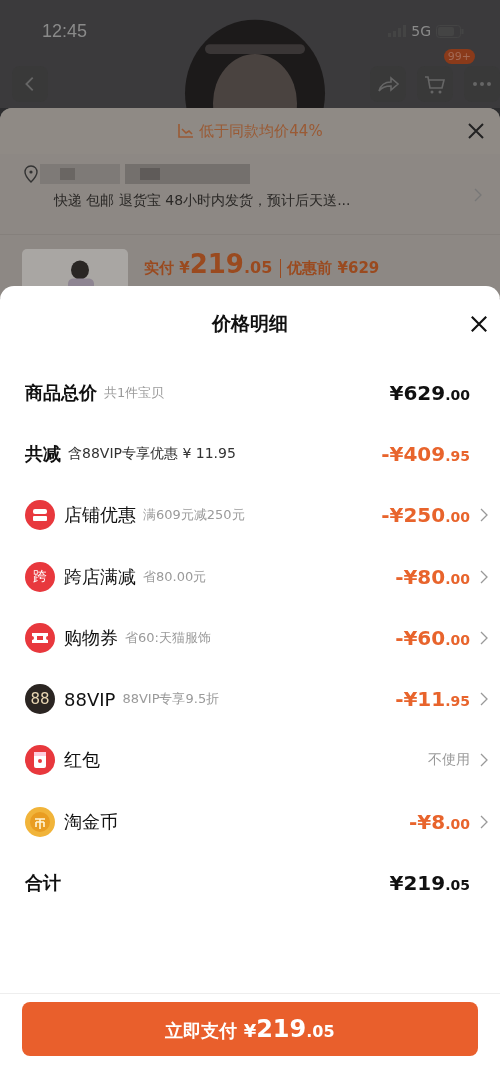  I want to click on original-price: 优惠前 ¥629, so click(330, 268).